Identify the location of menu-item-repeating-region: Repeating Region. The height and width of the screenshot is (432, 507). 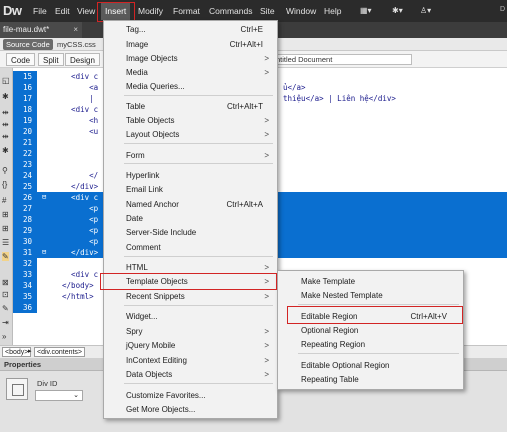
(370, 345).